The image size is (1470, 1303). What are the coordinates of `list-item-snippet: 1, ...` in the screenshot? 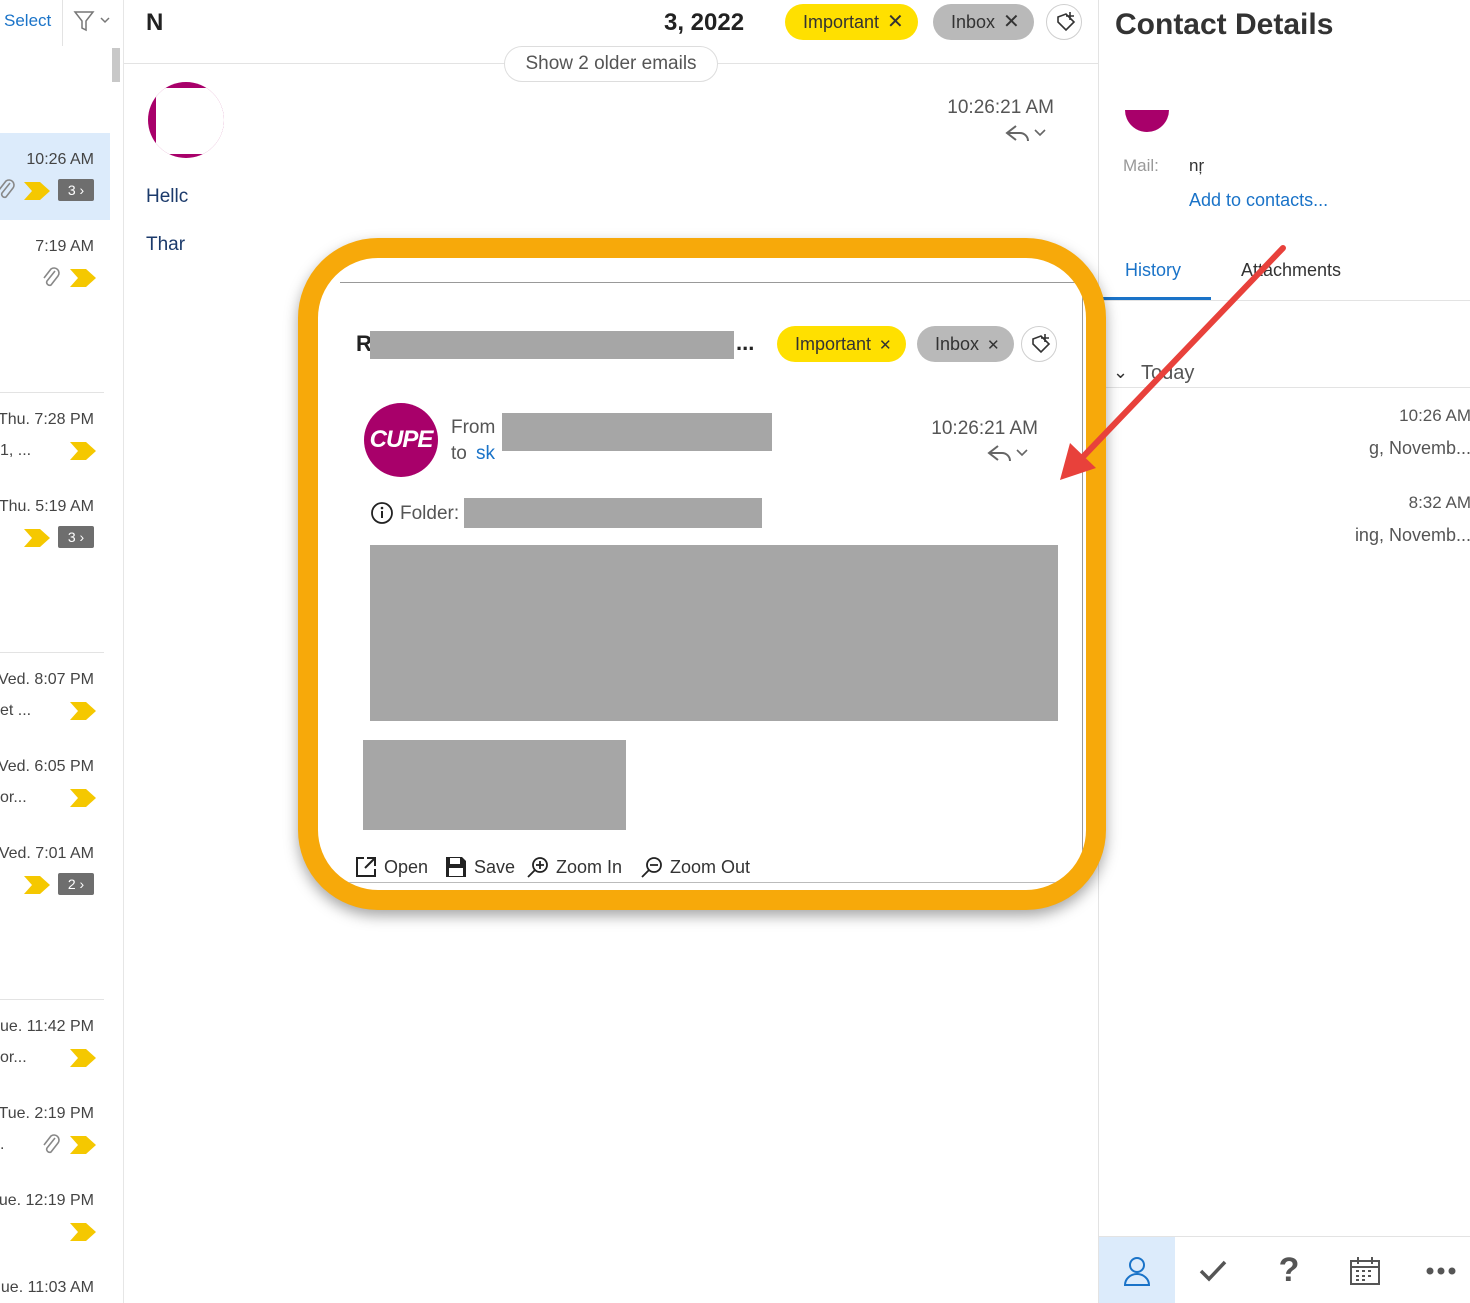 It's located at (16, 450).